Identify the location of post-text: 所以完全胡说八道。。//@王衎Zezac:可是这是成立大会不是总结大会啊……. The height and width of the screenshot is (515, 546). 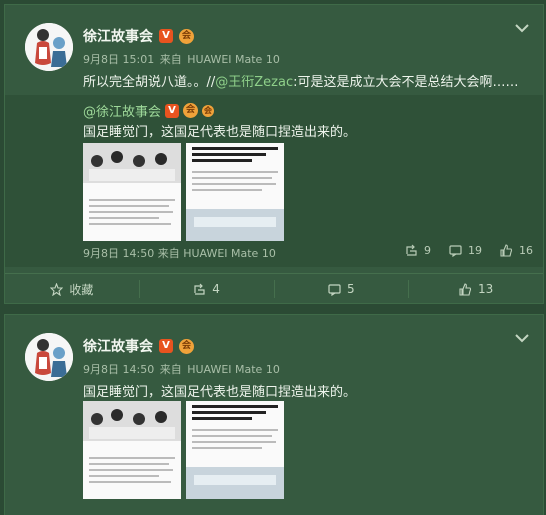
(301, 80).